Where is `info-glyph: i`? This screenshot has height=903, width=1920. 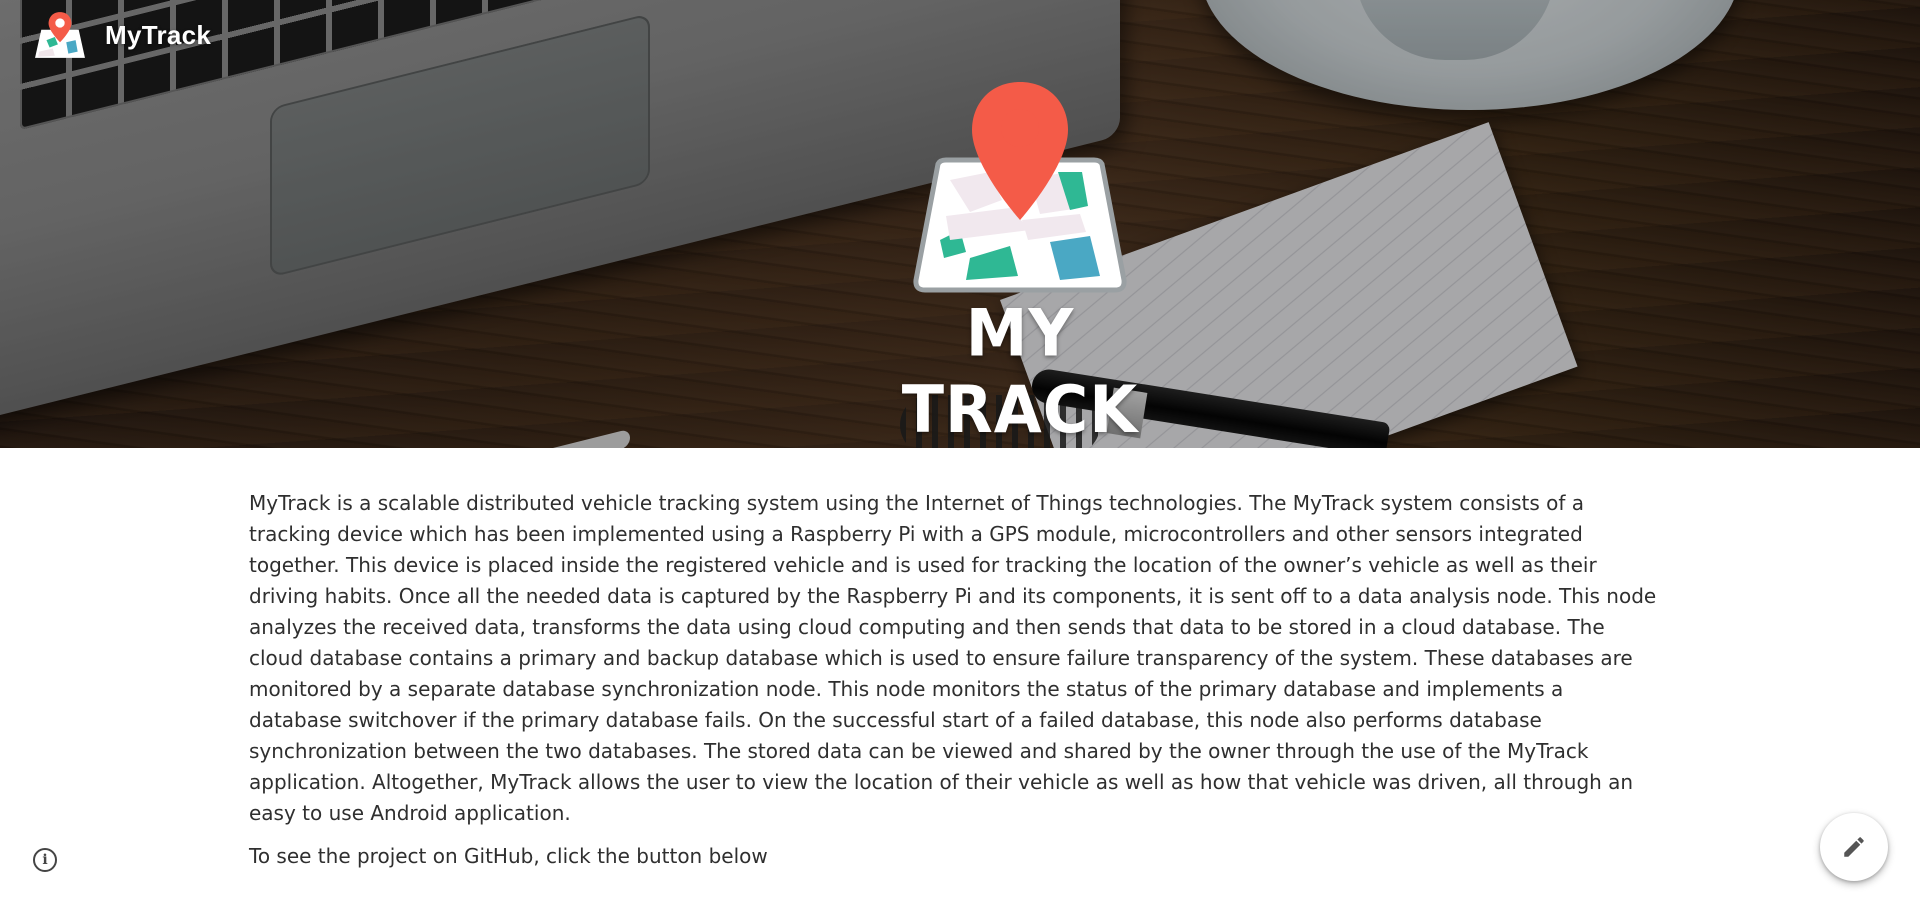 info-glyph: i is located at coordinates (45, 860).